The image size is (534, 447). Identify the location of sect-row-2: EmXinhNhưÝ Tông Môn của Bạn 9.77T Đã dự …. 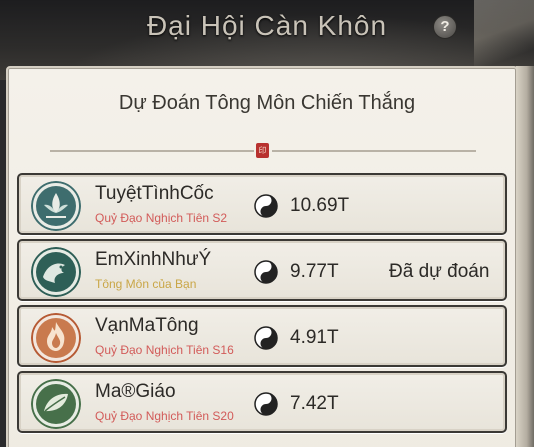
(262, 270).